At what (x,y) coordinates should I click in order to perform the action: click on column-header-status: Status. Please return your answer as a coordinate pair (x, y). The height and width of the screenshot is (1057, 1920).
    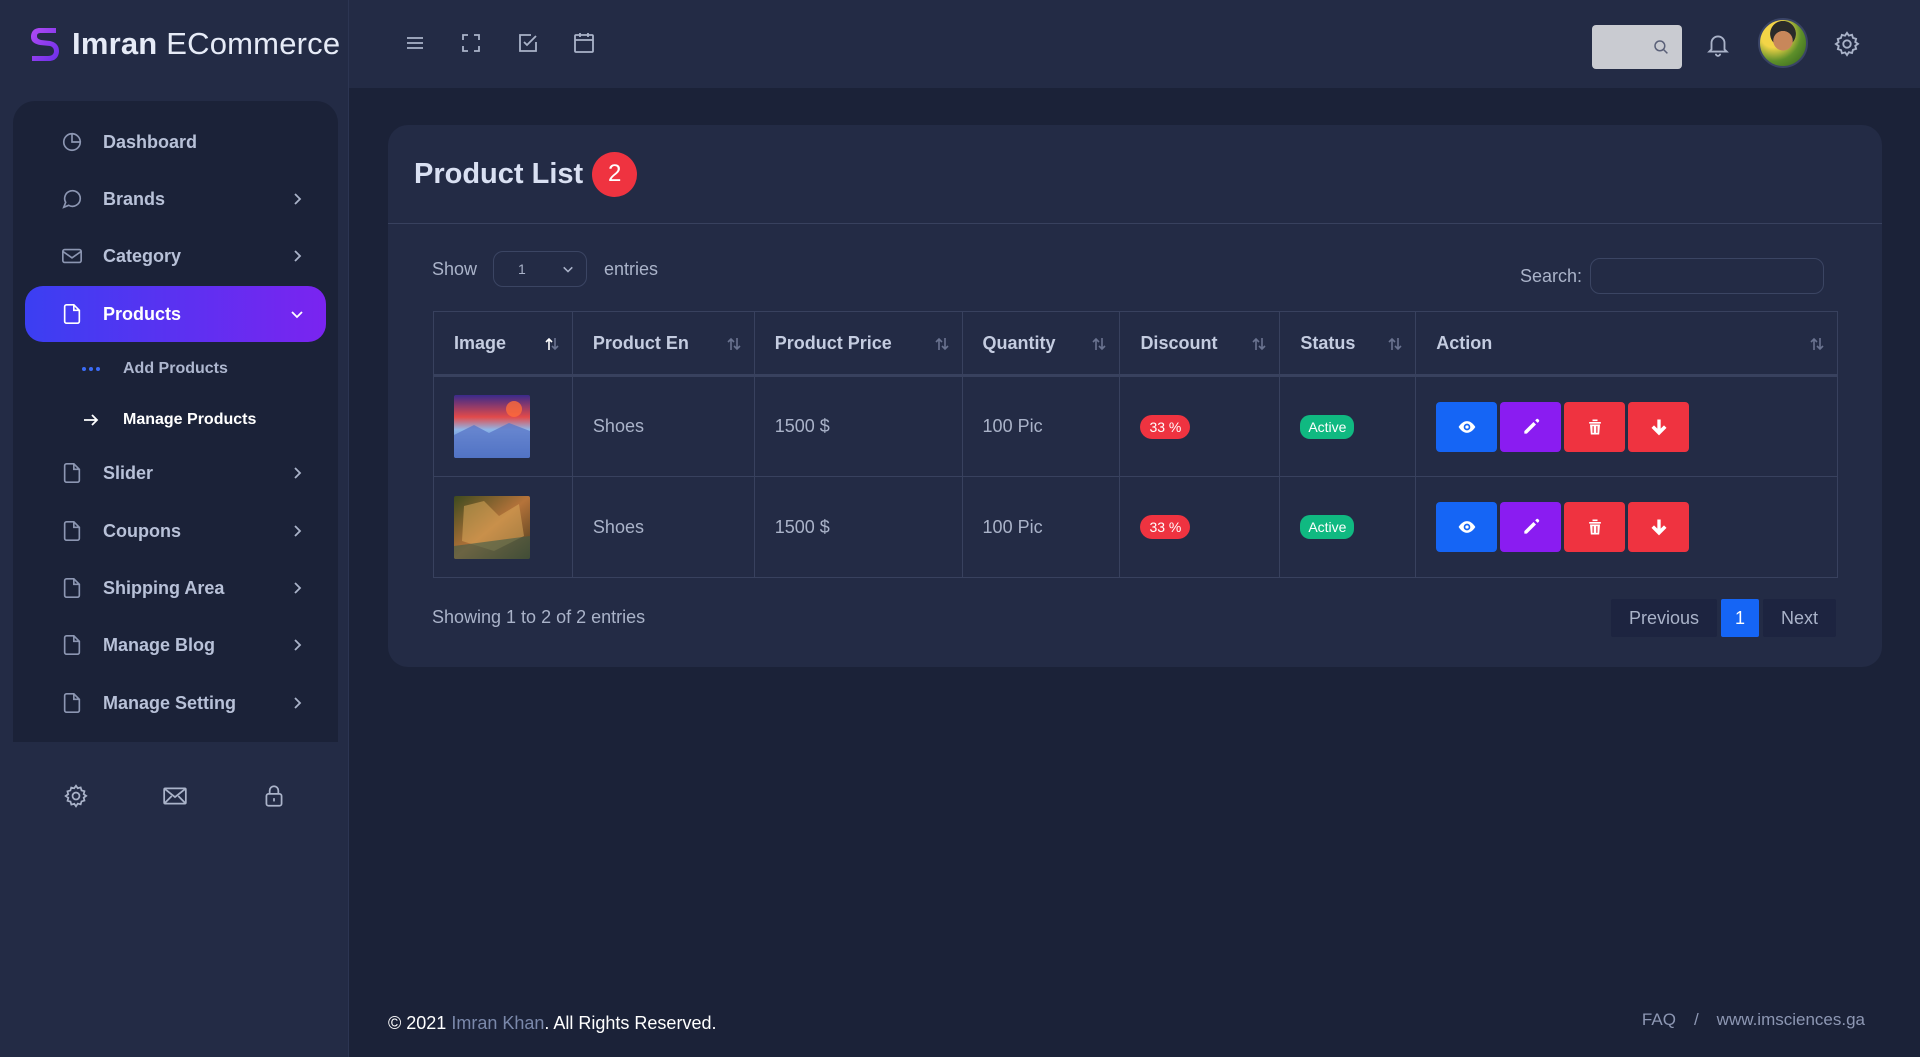
    Looking at the image, I should click on (1348, 344).